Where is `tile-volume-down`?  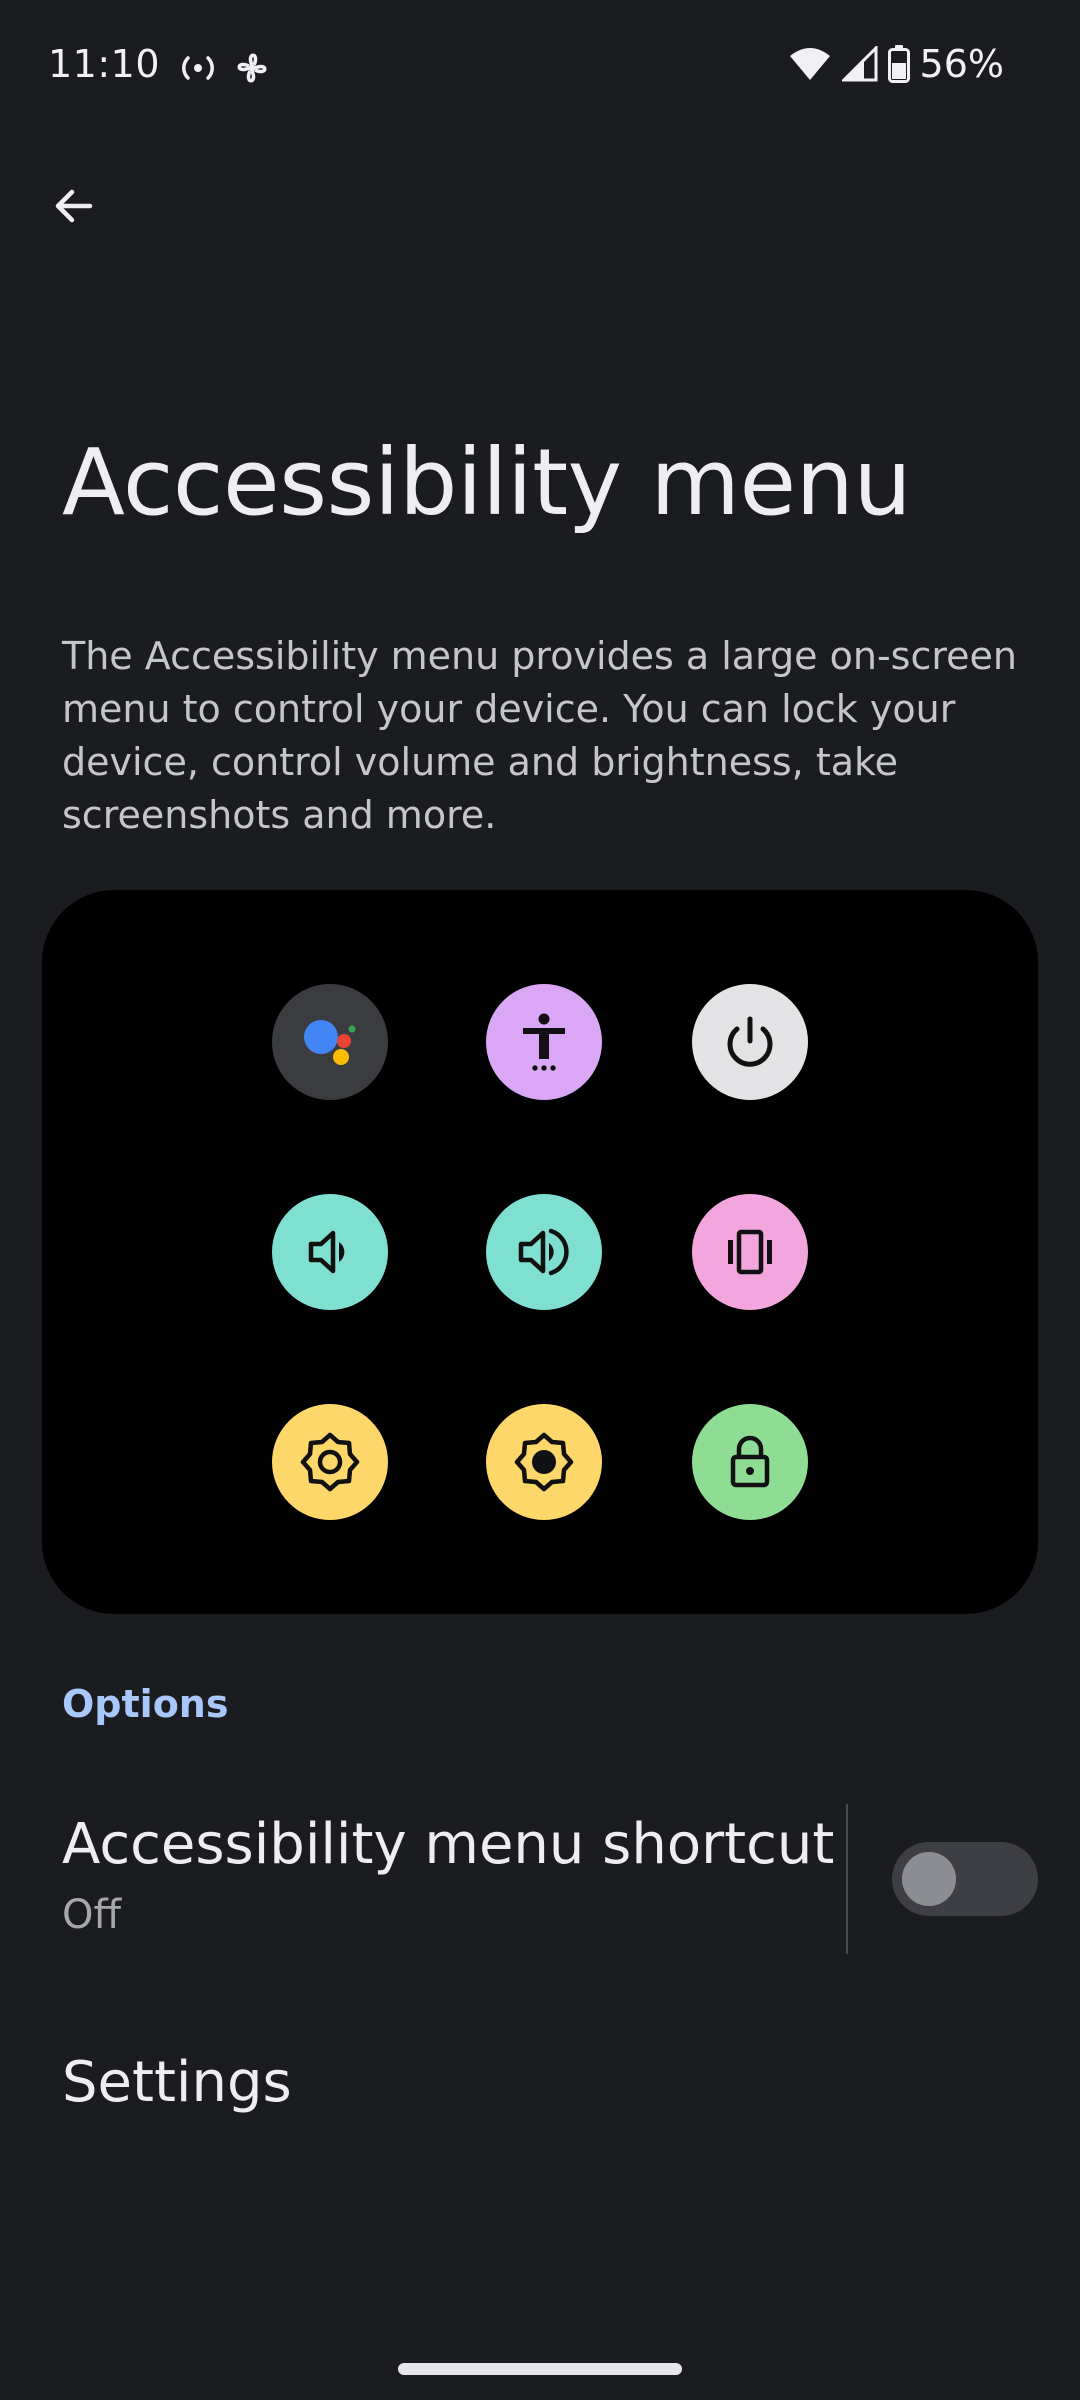 tile-volume-down is located at coordinates (330, 1252).